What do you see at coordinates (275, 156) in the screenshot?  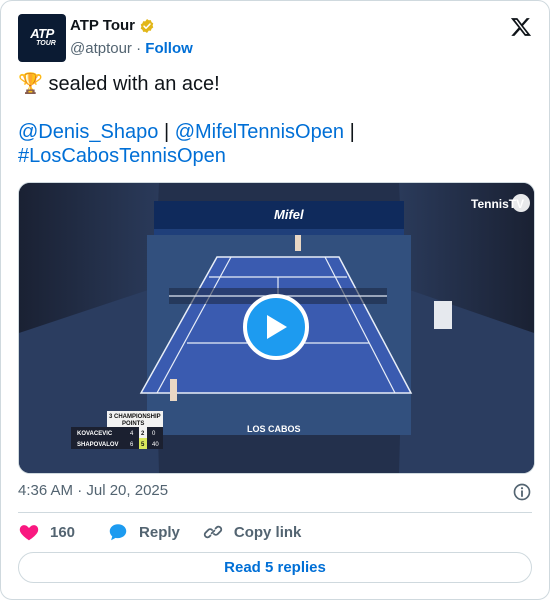 I see `tweet-line-hashtag: #LosCabosTennisOpen` at bounding box center [275, 156].